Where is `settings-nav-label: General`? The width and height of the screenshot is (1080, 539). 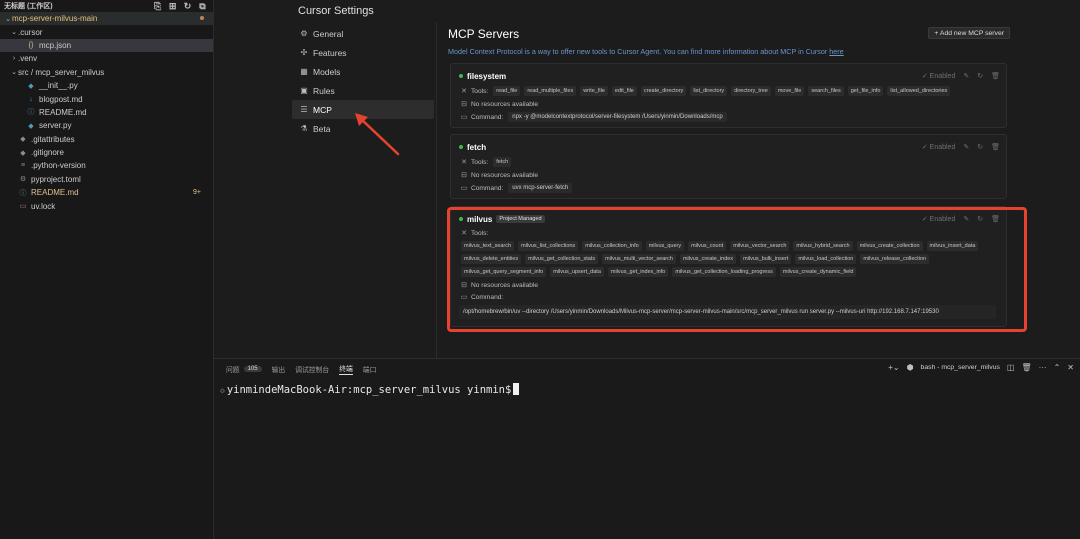 settings-nav-label: General is located at coordinates (328, 33).